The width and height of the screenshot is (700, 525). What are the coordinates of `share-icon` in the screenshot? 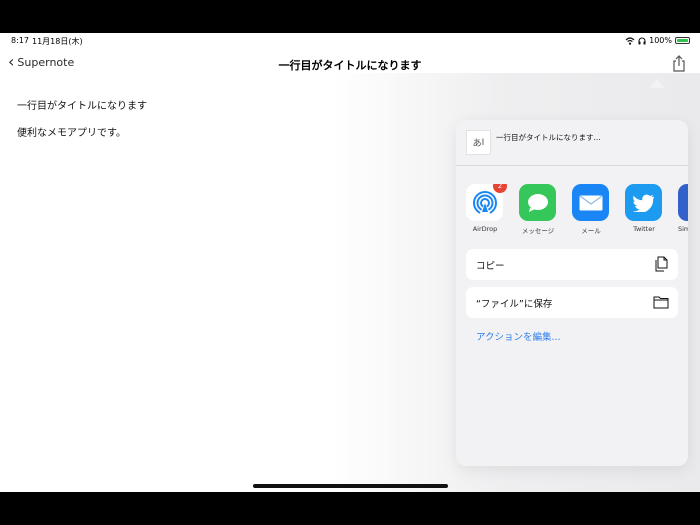 It's located at (679, 64).